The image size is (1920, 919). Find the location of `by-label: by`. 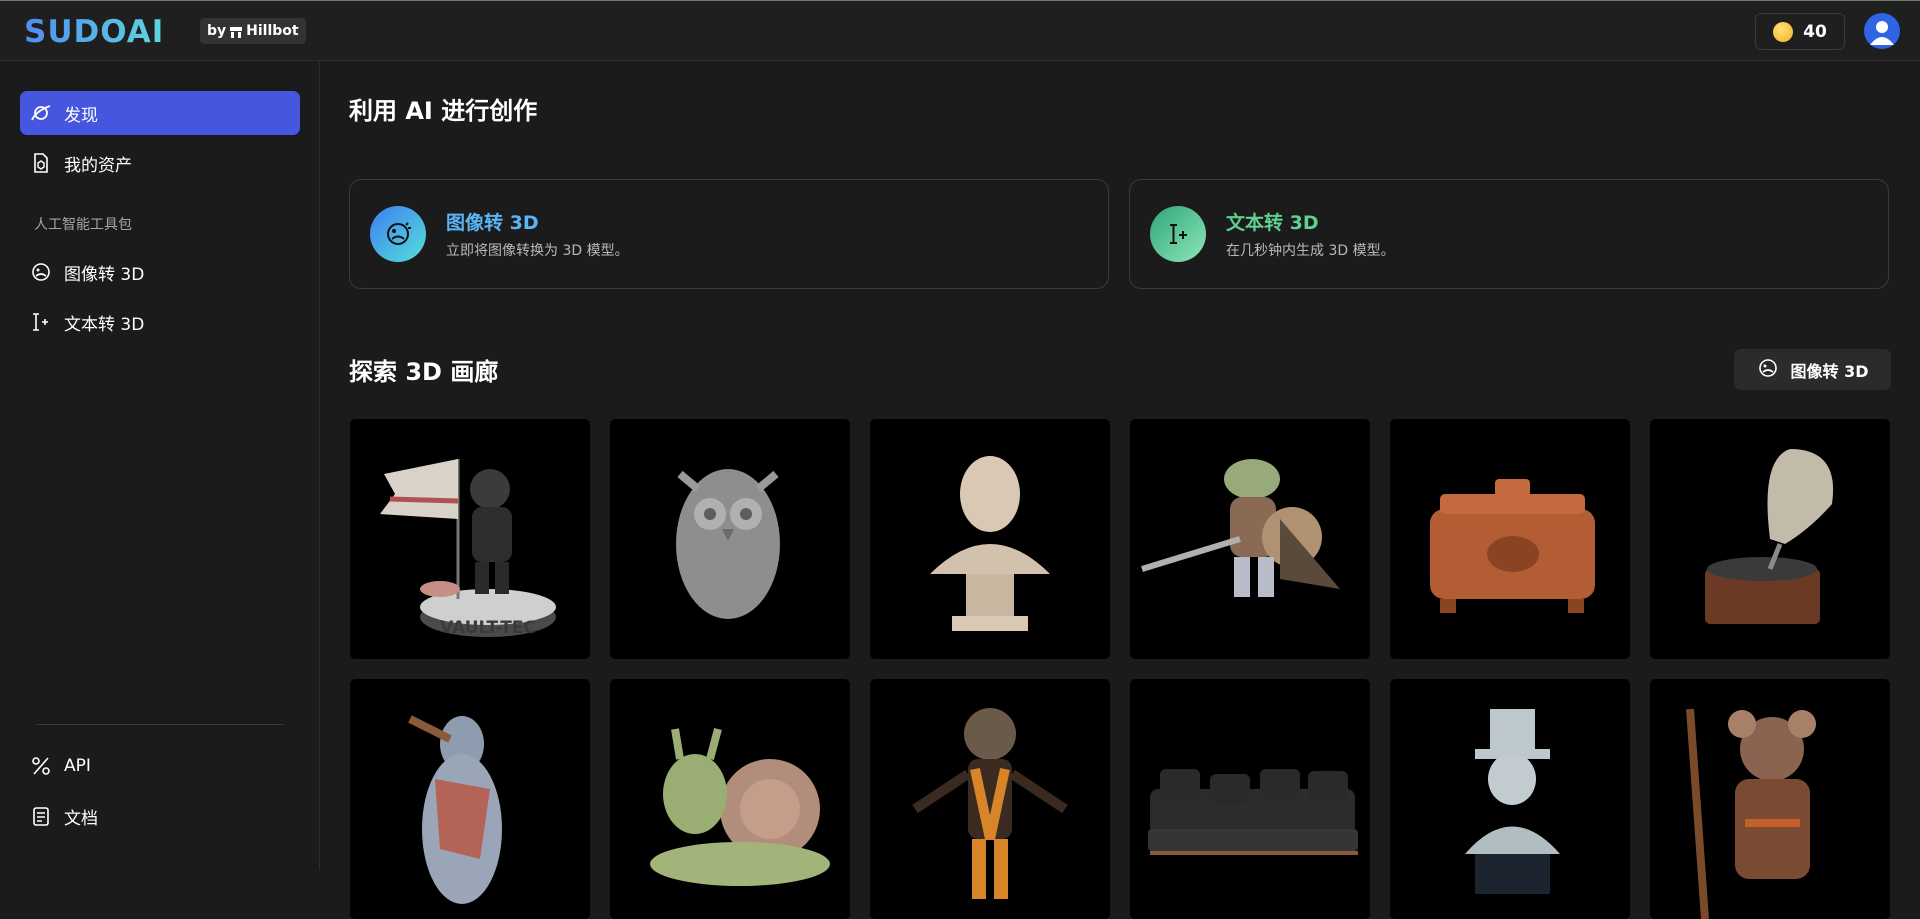

by-label: by is located at coordinates (217, 31).